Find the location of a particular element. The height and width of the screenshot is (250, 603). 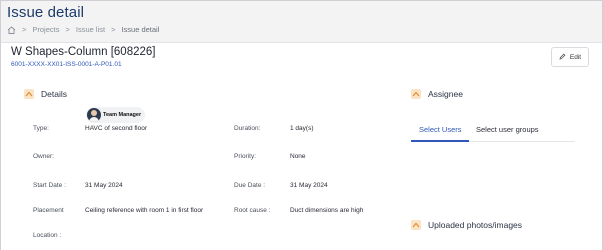

owner-label: Owner: is located at coordinates (43, 156).